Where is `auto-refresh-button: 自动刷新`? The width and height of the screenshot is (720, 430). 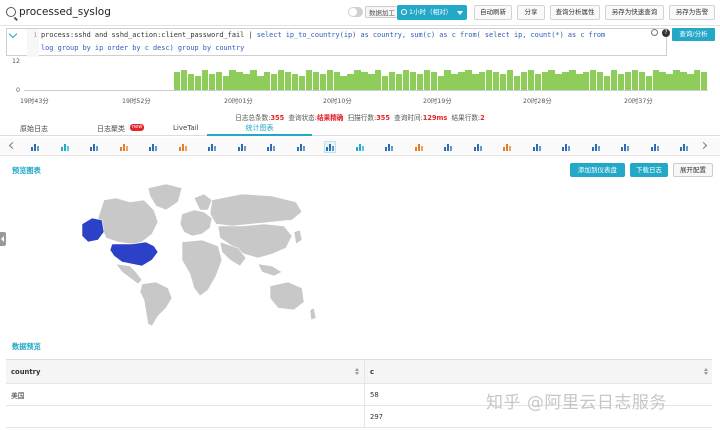
auto-refresh-button: 自动刷新 is located at coordinates (493, 12).